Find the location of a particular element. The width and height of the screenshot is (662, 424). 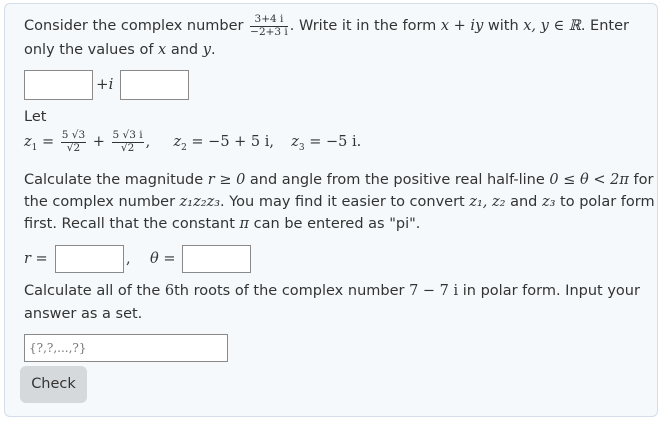

q1-fraction: 3+4 i −2+3 i is located at coordinates (269, 25).